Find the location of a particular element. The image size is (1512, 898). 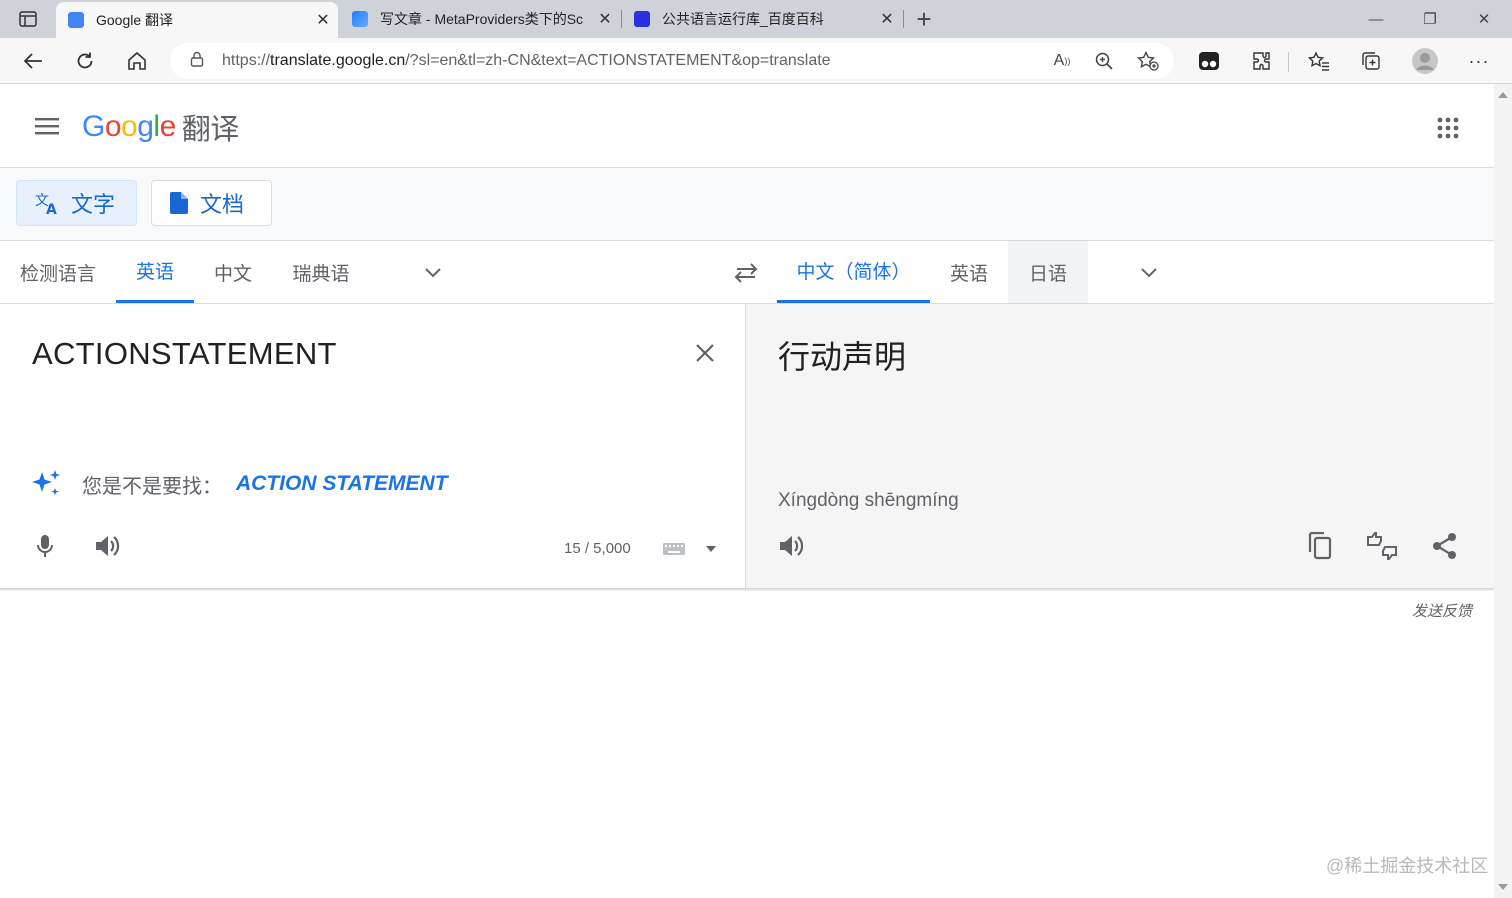

more-horizontal-icon: ··· is located at coordinates (1479, 60).